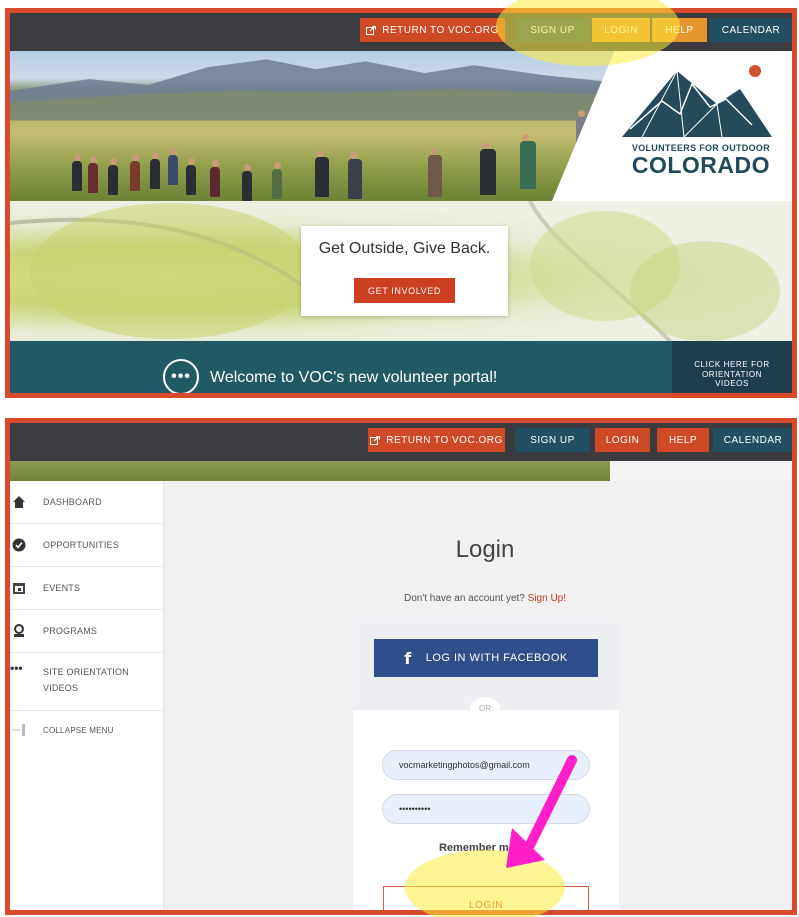  I want to click on remember-me-checkbox, so click(528, 848).